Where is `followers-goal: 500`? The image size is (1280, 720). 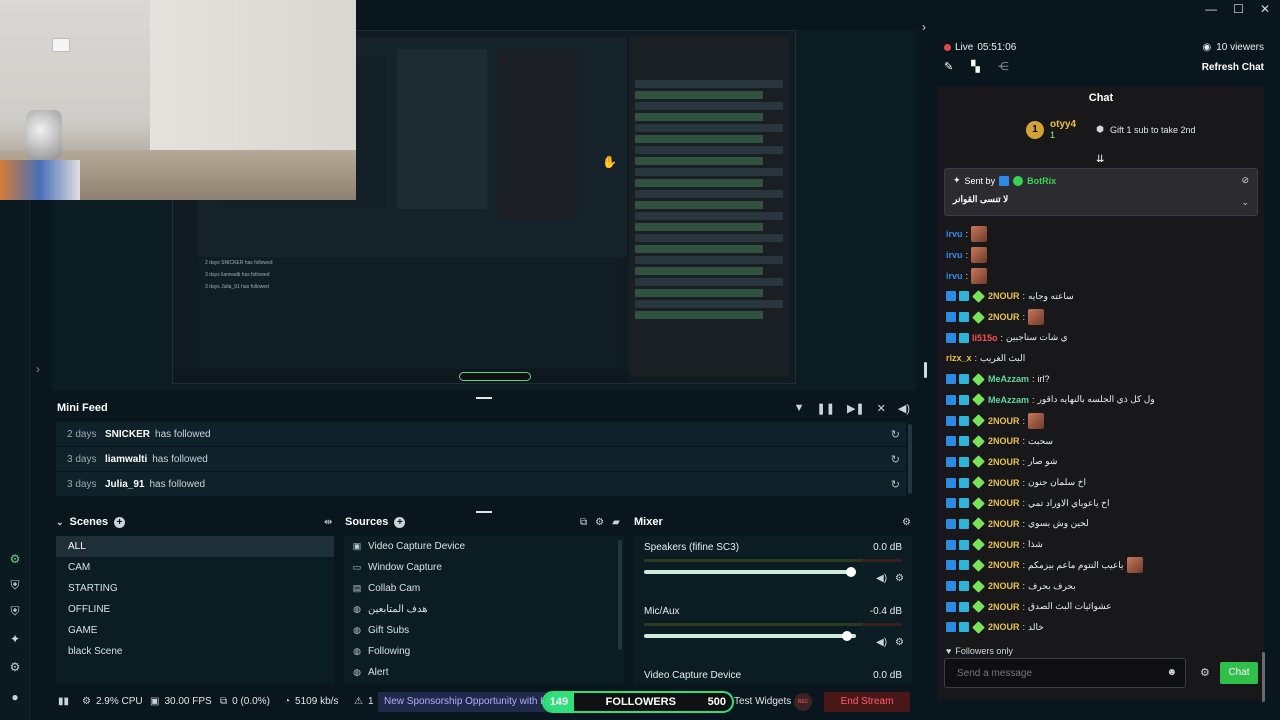
followers-goal: 500 is located at coordinates (716, 702).